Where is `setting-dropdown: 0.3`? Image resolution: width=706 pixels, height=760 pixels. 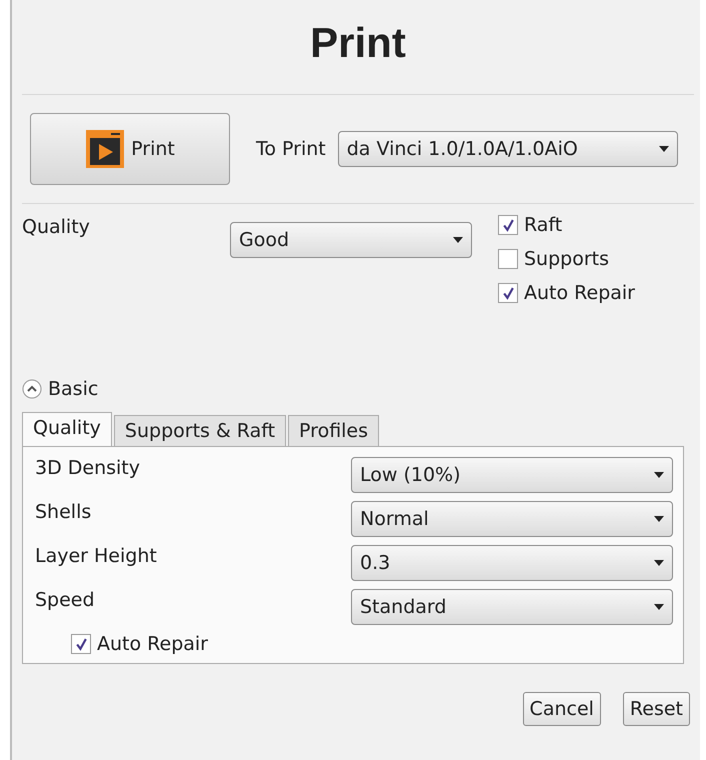 setting-dropdown: 0.3 is located at coordinates (512, 563).